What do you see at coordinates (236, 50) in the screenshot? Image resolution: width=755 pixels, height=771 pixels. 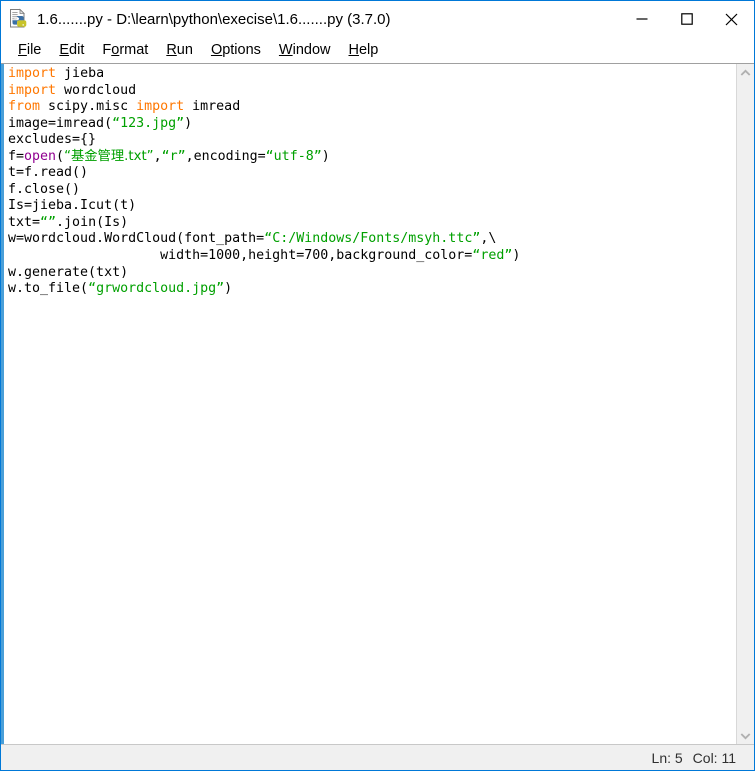 I see `menu-item-options: Options` at bounding box center [236, 50].